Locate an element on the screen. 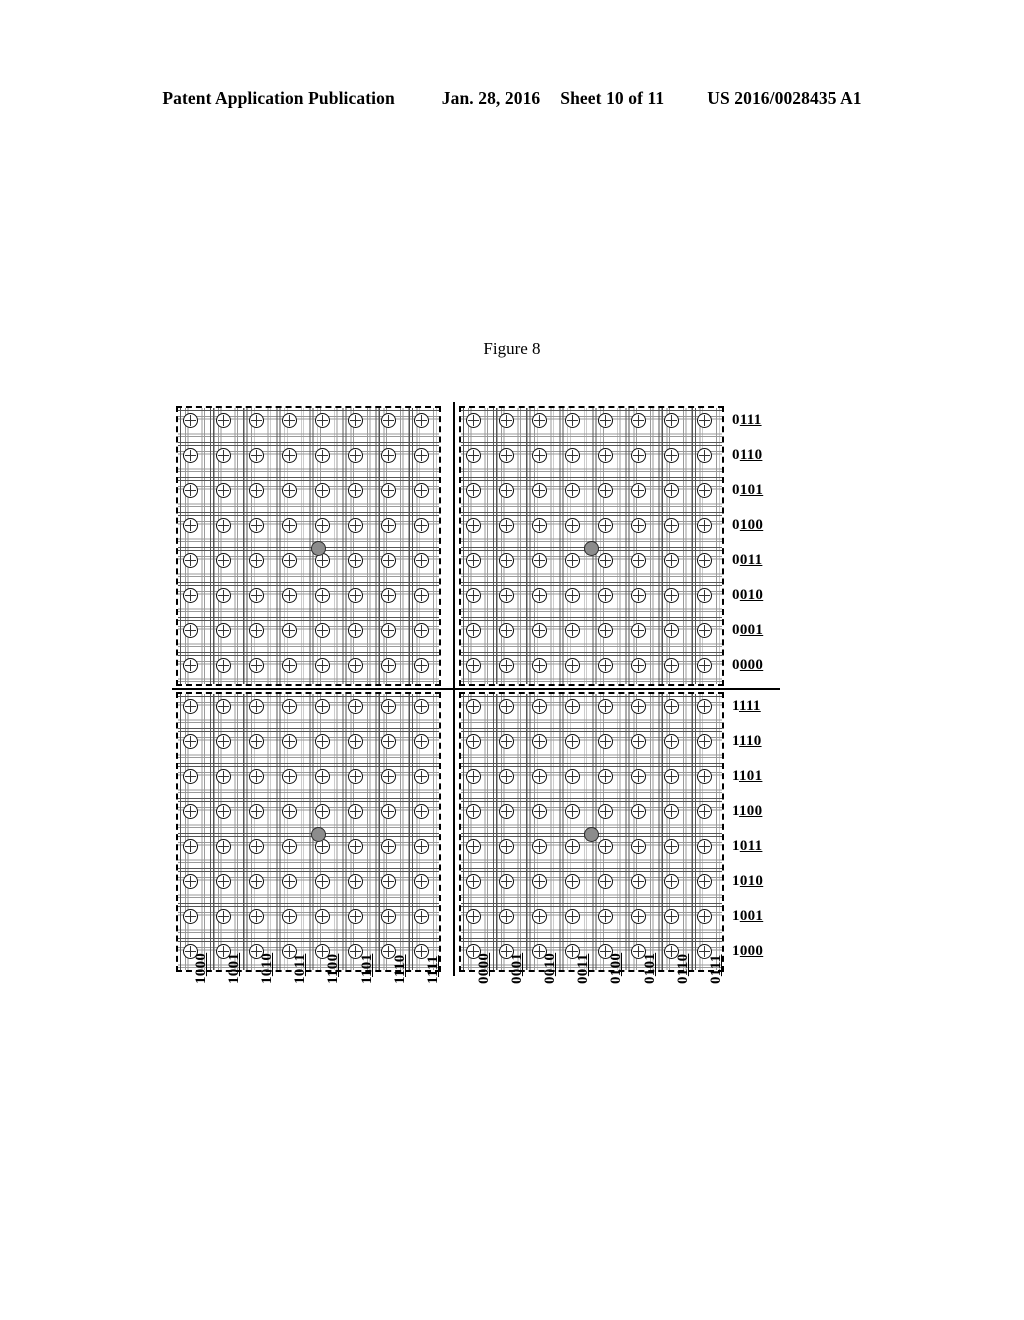  row-label: 1111 is located at coordinates (746, 705).